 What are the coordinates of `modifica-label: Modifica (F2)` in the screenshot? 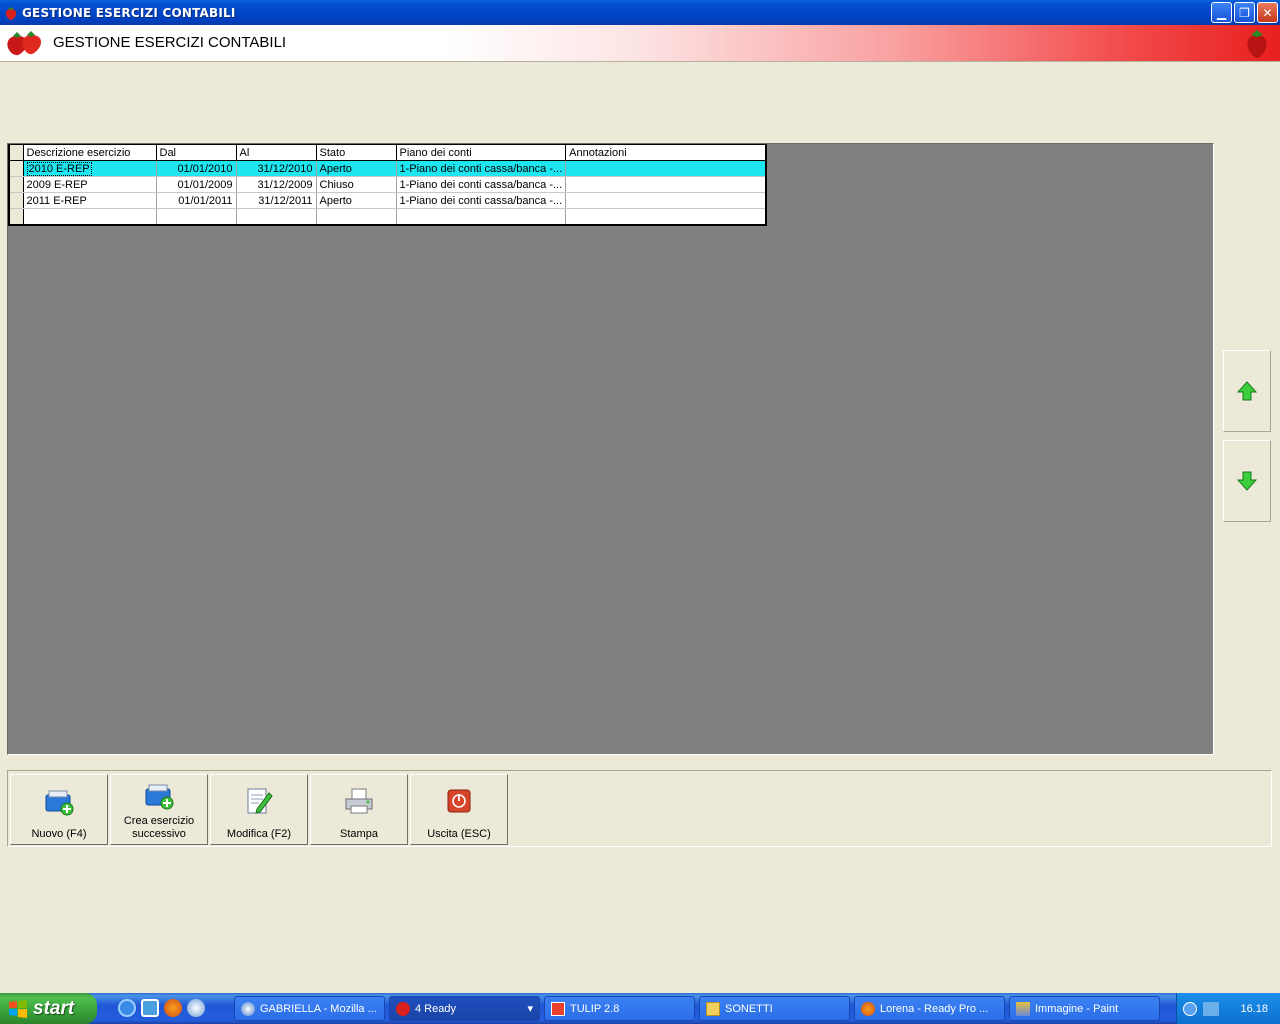 It's located at (259, 834).